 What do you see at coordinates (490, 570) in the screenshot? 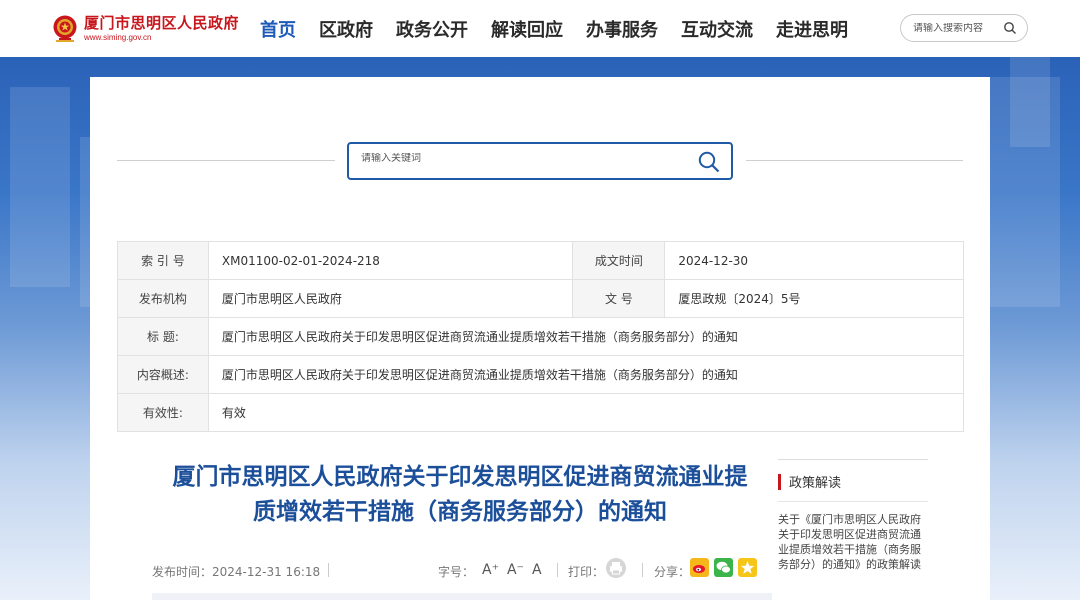
I see `font-increase-button: A⁺` at bounding box center [490, 570].